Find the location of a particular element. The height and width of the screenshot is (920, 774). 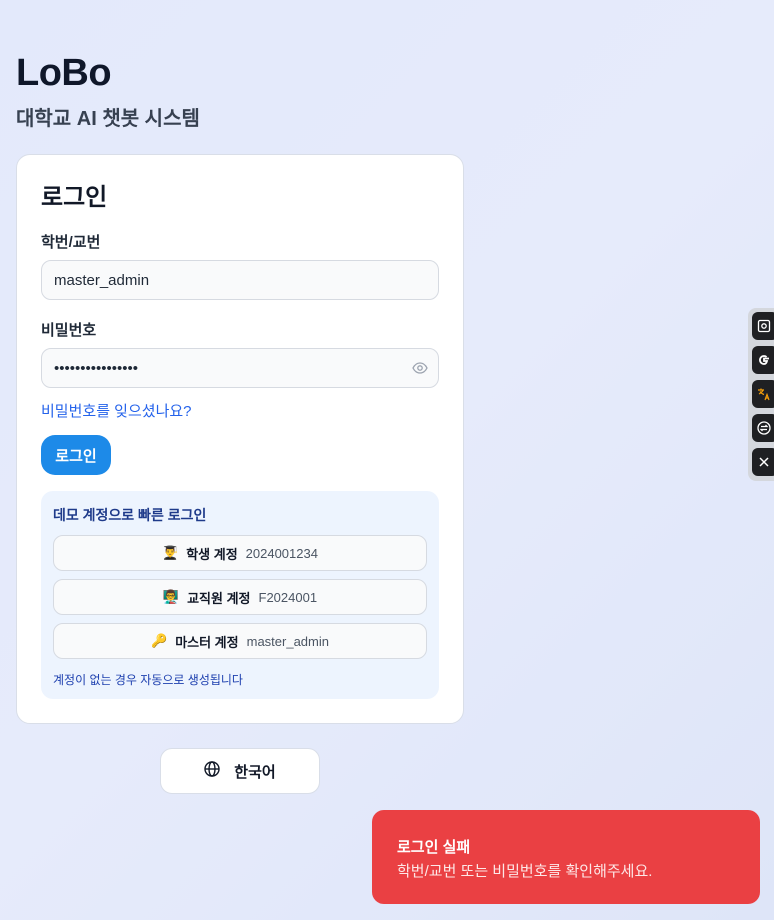

exchange-icon is located at coordinates (763, 428).